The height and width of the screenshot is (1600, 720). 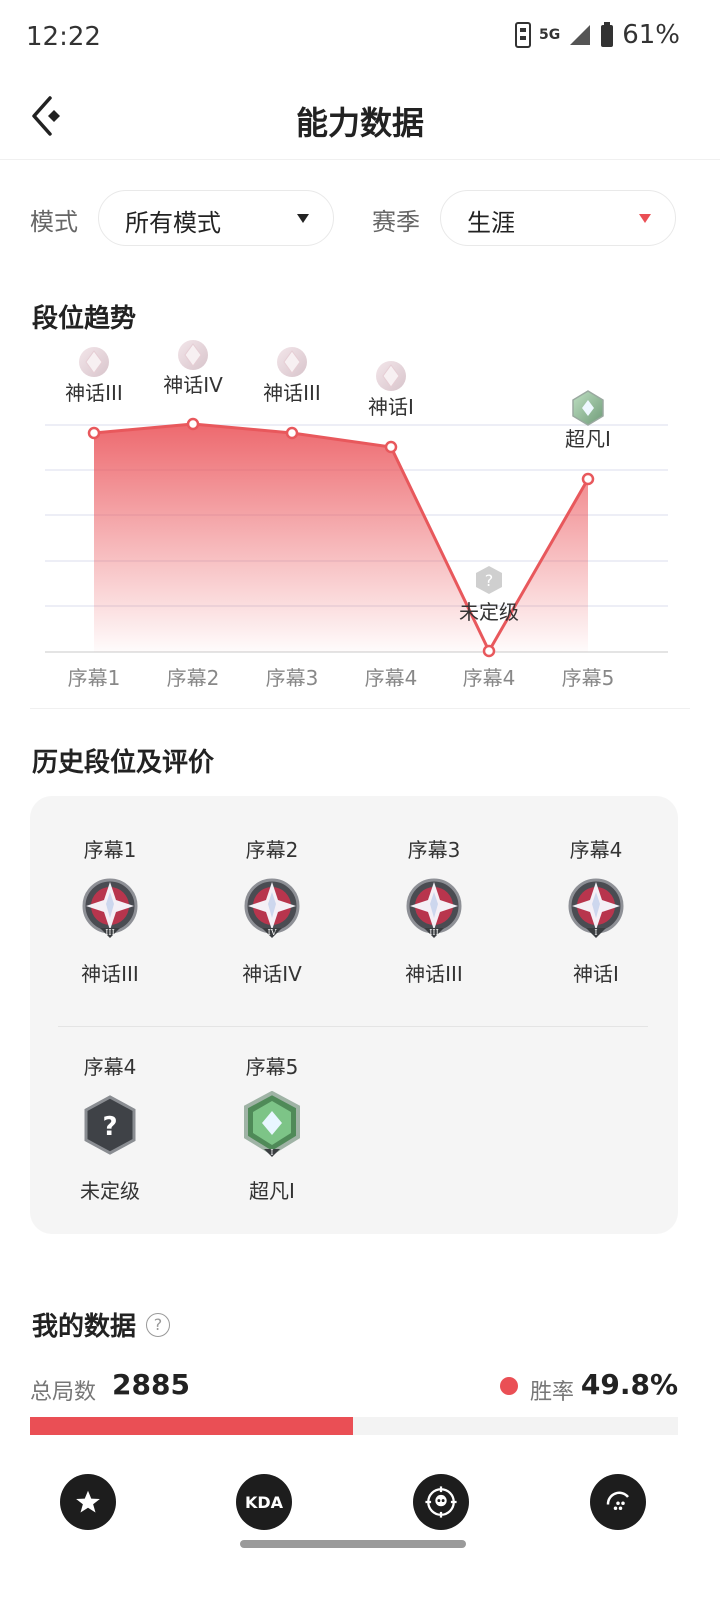 What do you see at coordinates (88, 1502) in the screenshot?
I see `star-icon` at bounding box center [88, 1502].